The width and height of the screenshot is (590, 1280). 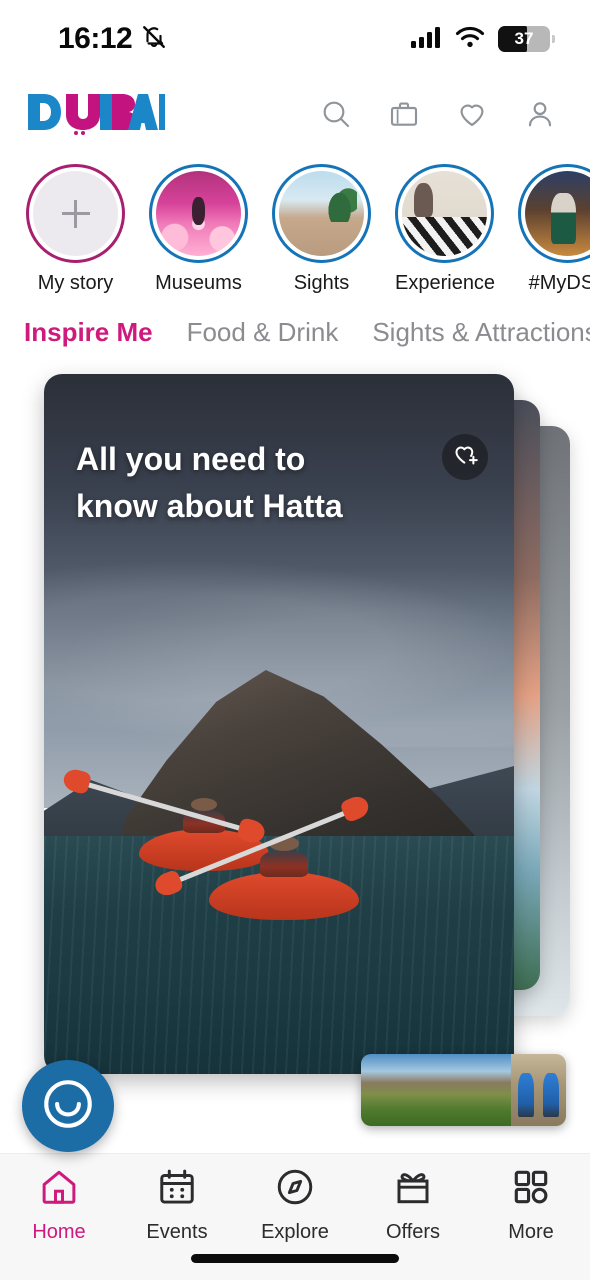 I want to click on status-bar-left: 16:12, so click(x=112, y=39).